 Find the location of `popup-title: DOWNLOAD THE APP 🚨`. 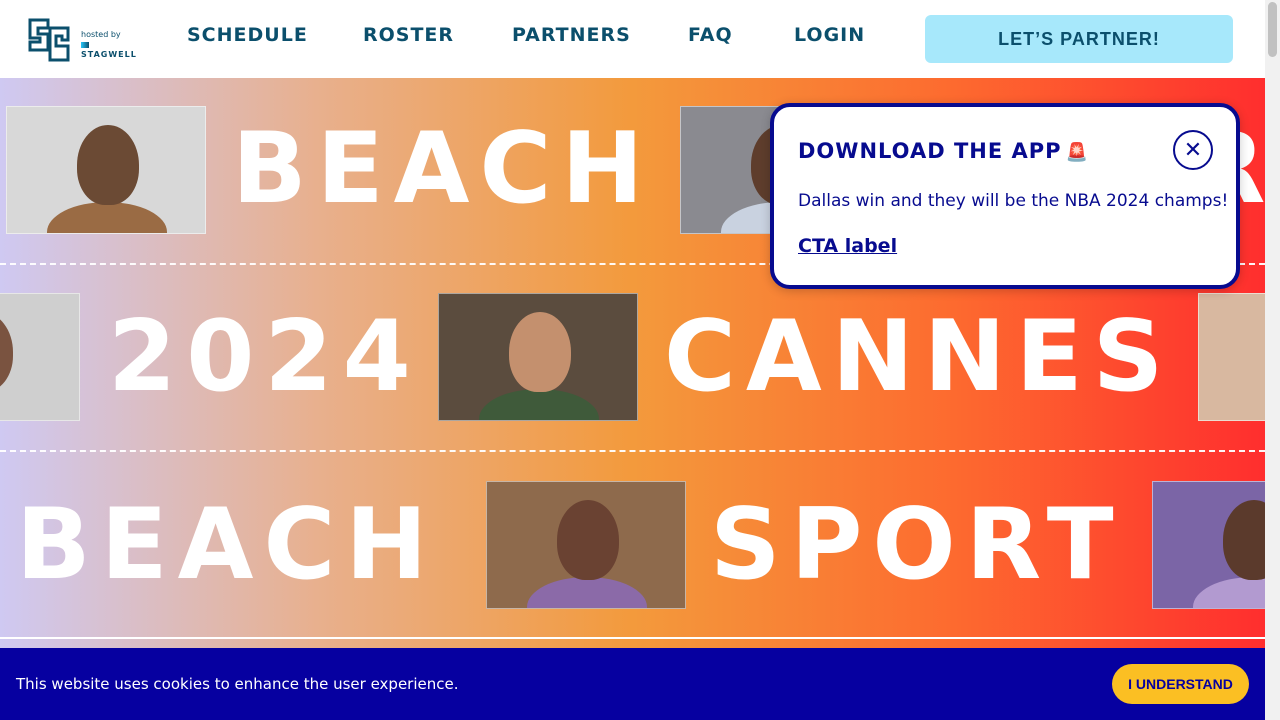

popup-title: DOWNLOAD THE APP 🚨 is located at coordinates (943, 151).